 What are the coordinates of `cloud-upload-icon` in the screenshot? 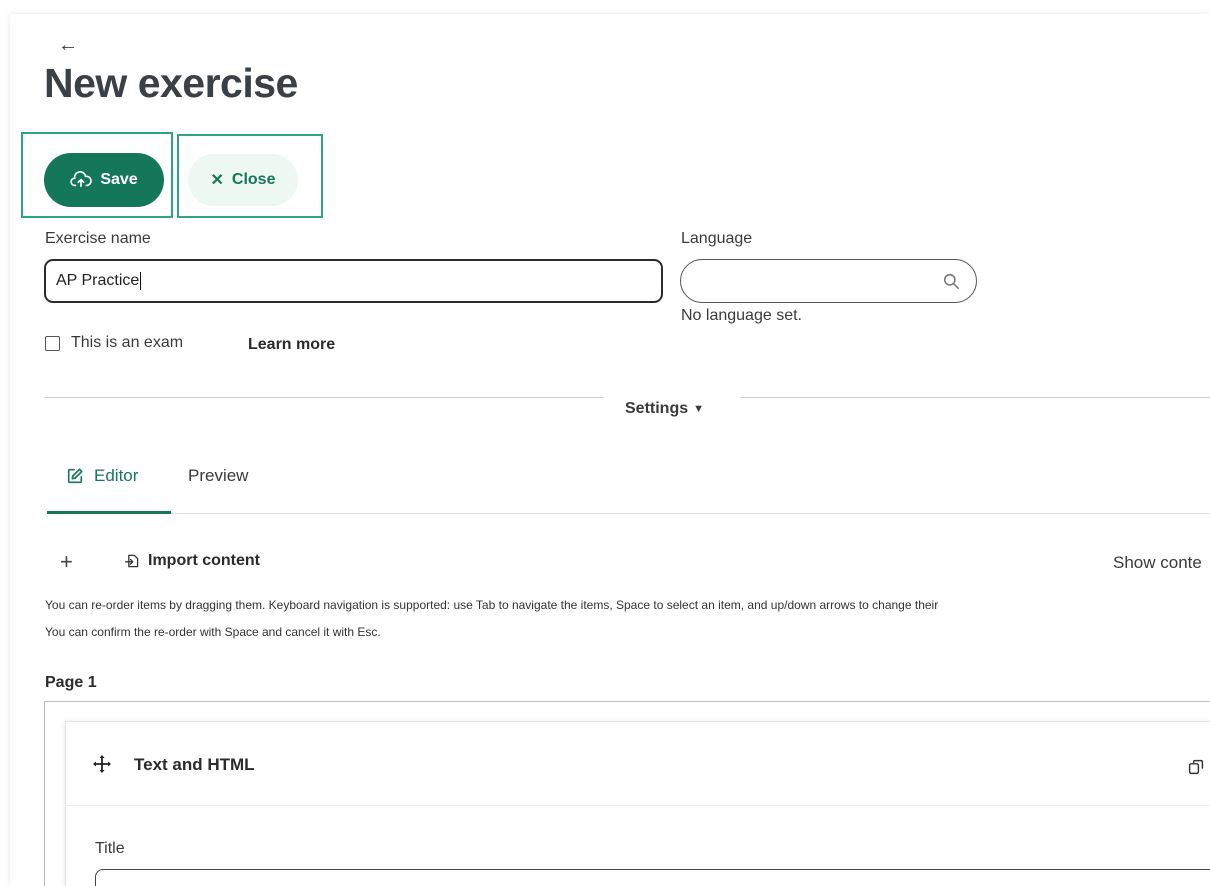 It's located at (81, 179).